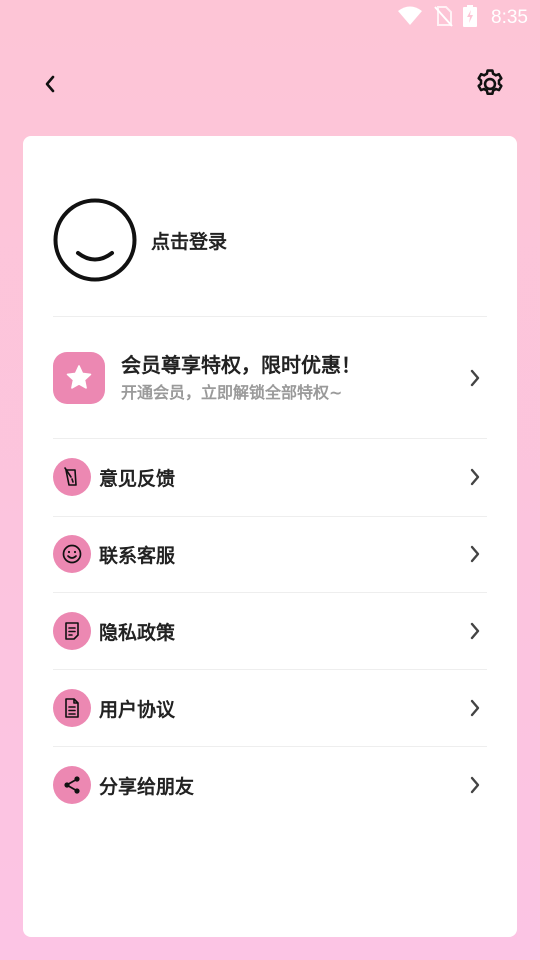 Image resolution: width=540 pixels, height=960 pixels. I want to click on settings-button, so click(490, 86).